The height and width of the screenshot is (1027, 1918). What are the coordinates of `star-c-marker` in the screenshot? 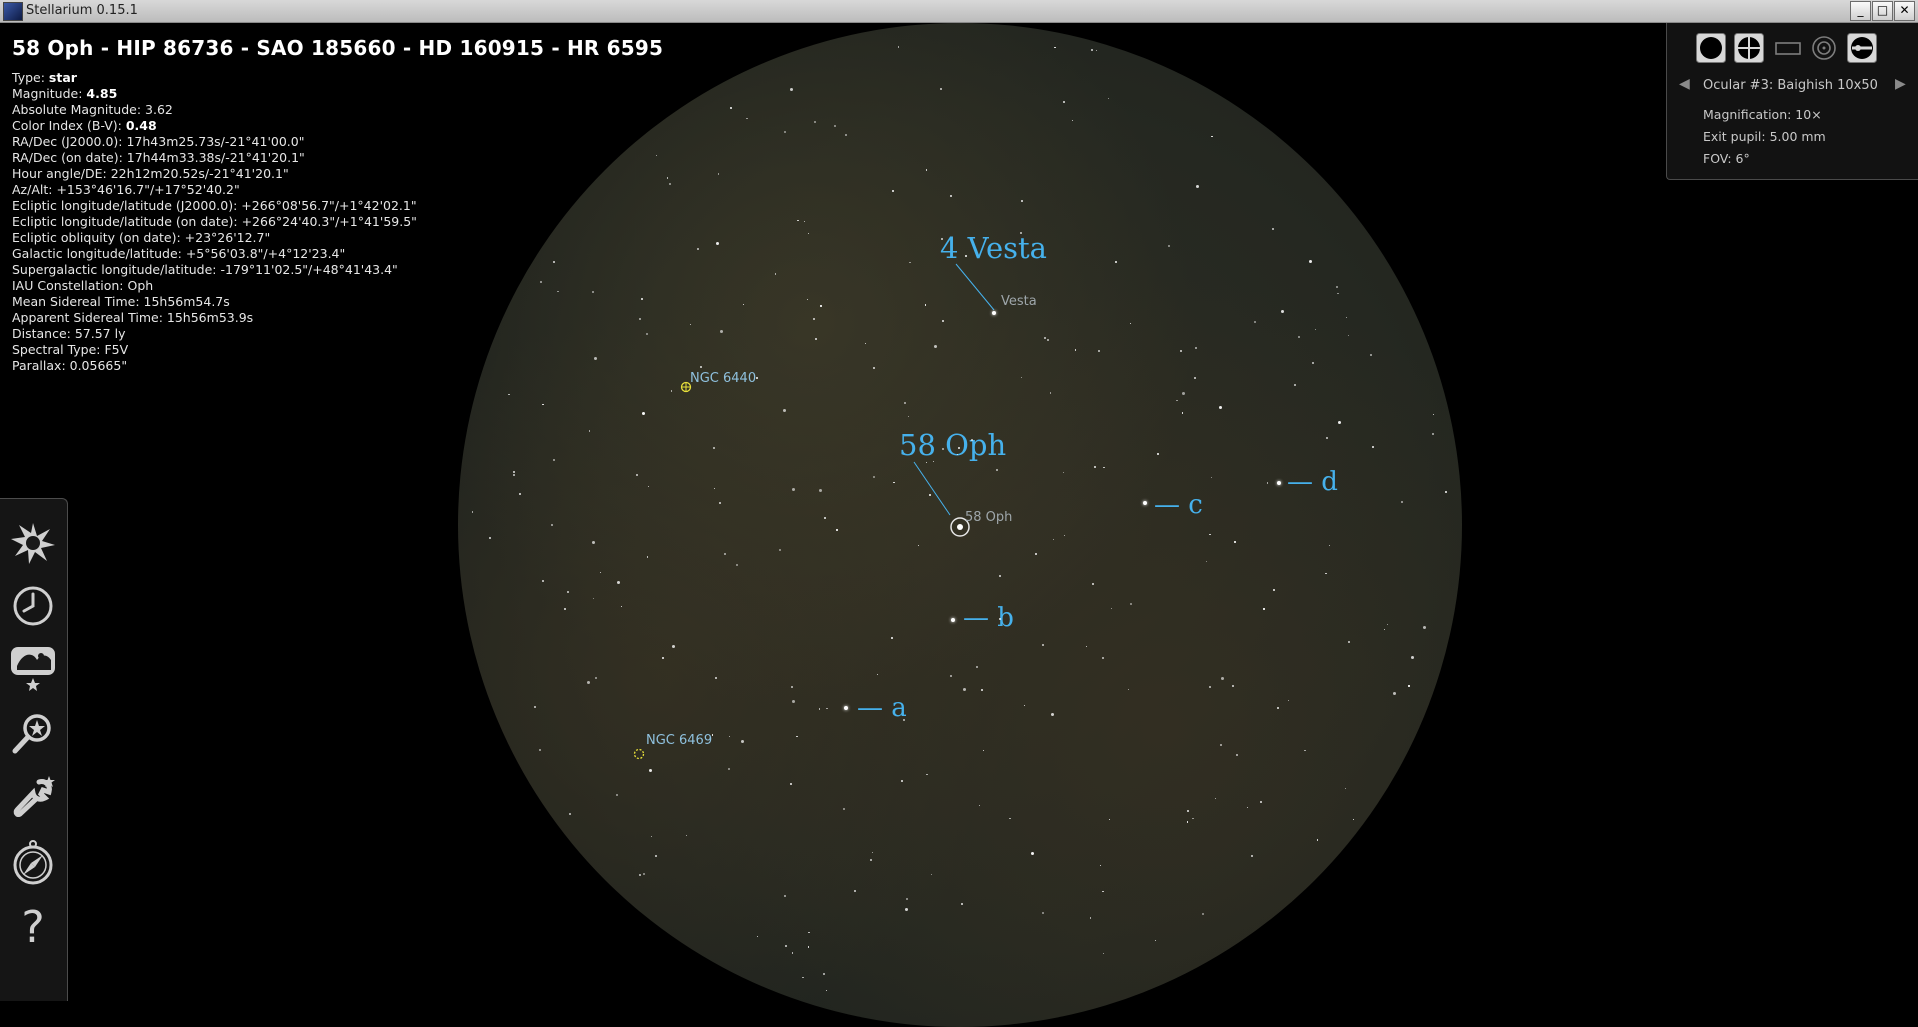 It's located at (1145, 503).